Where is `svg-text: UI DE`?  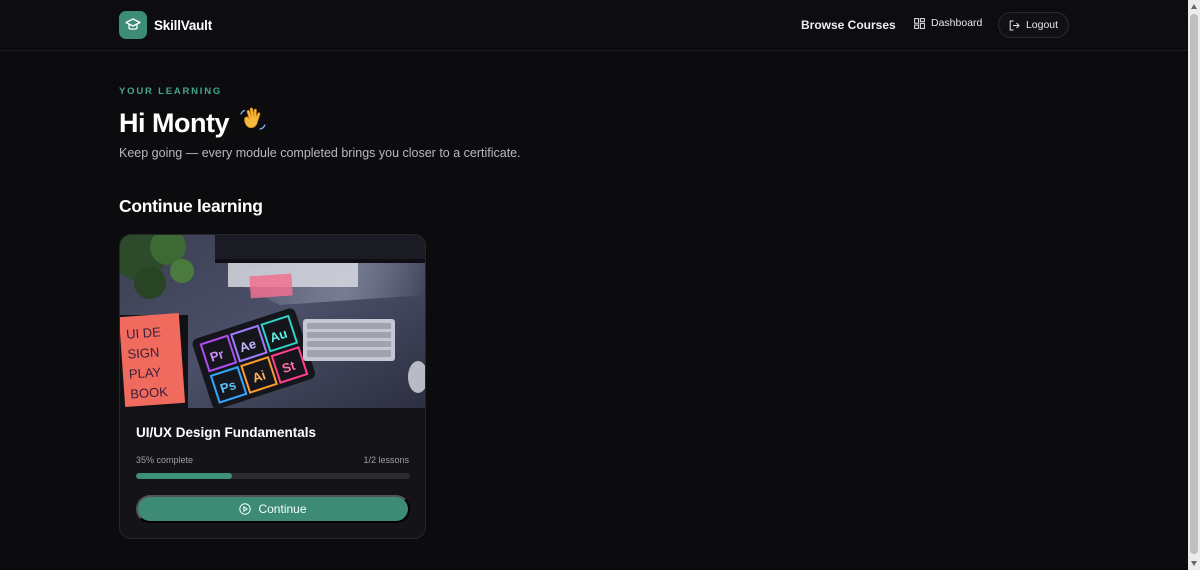 svg-text: UI DE is located at coordinates (144, 332).